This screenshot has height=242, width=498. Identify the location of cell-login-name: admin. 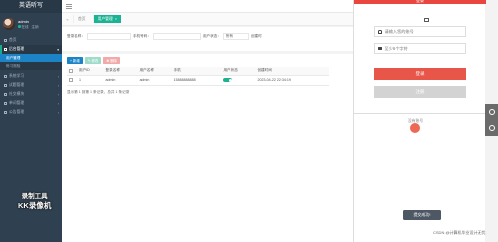
(120, 80).